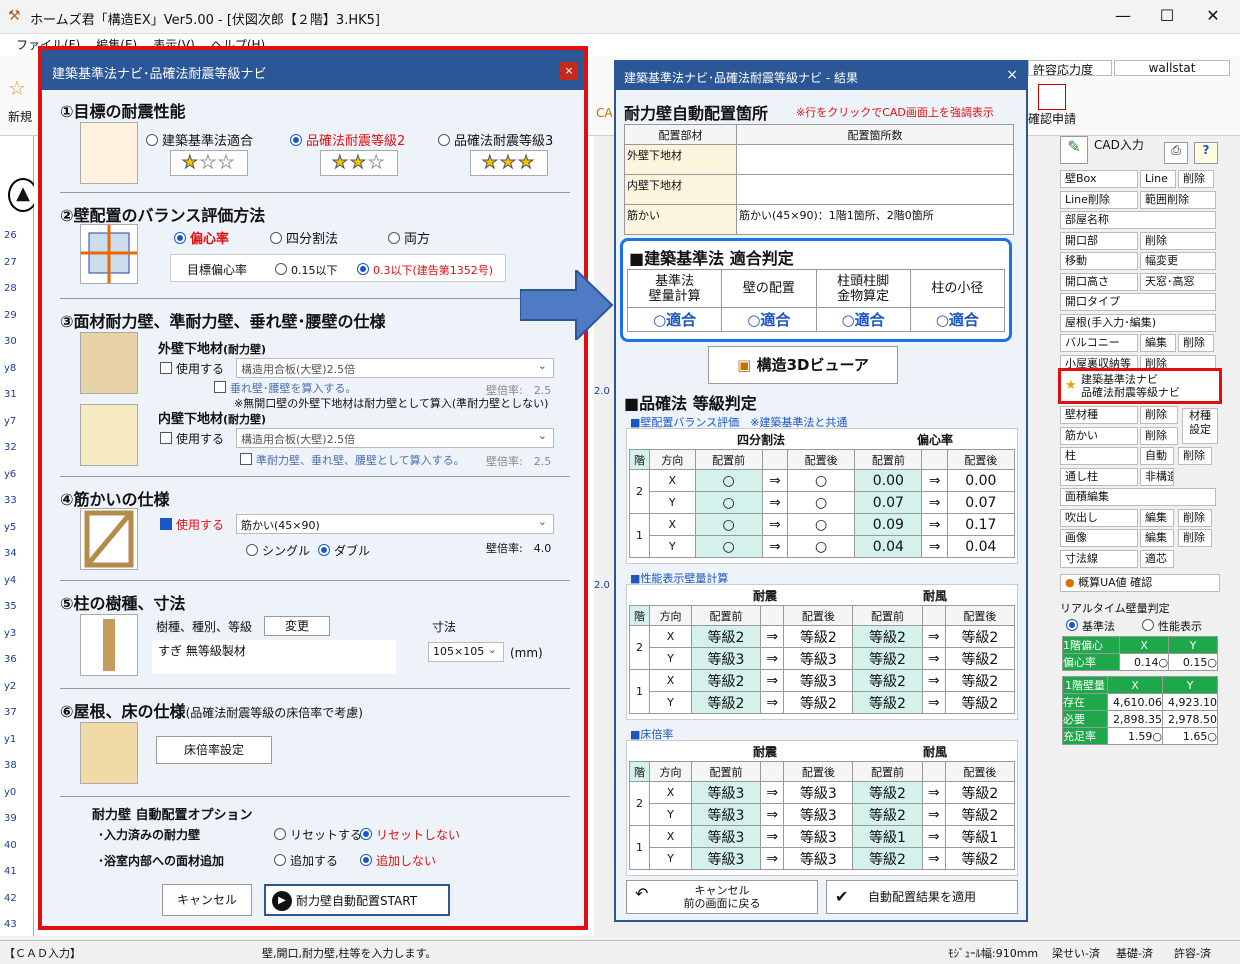 This screenshot has height=964, width=1240. Describe the element at coordinates (1157, 476) in the screenshot. I see `panel-button: 非構造柱` at that location.